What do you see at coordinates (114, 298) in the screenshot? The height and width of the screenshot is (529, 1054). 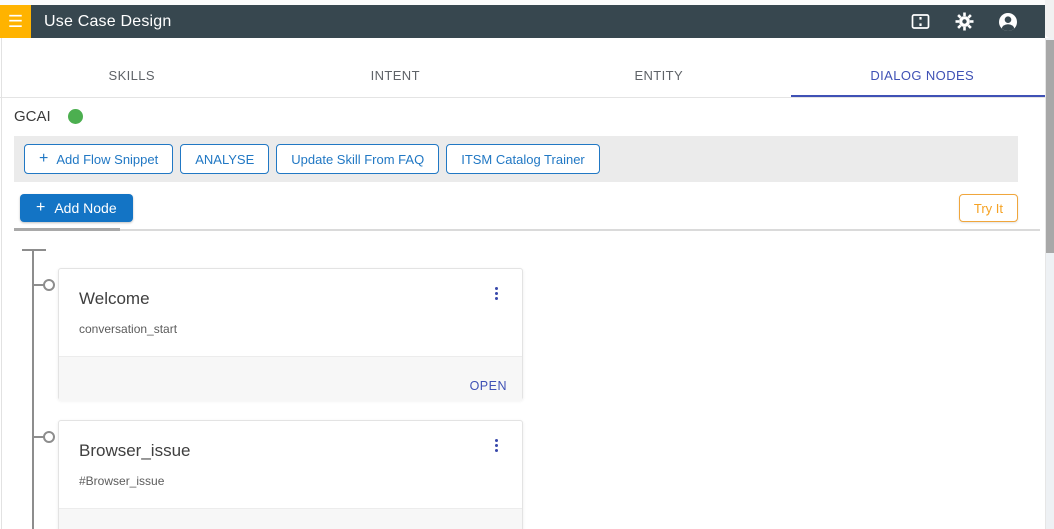 I see `node-title: Welcome` at bounding box center [114, 298].